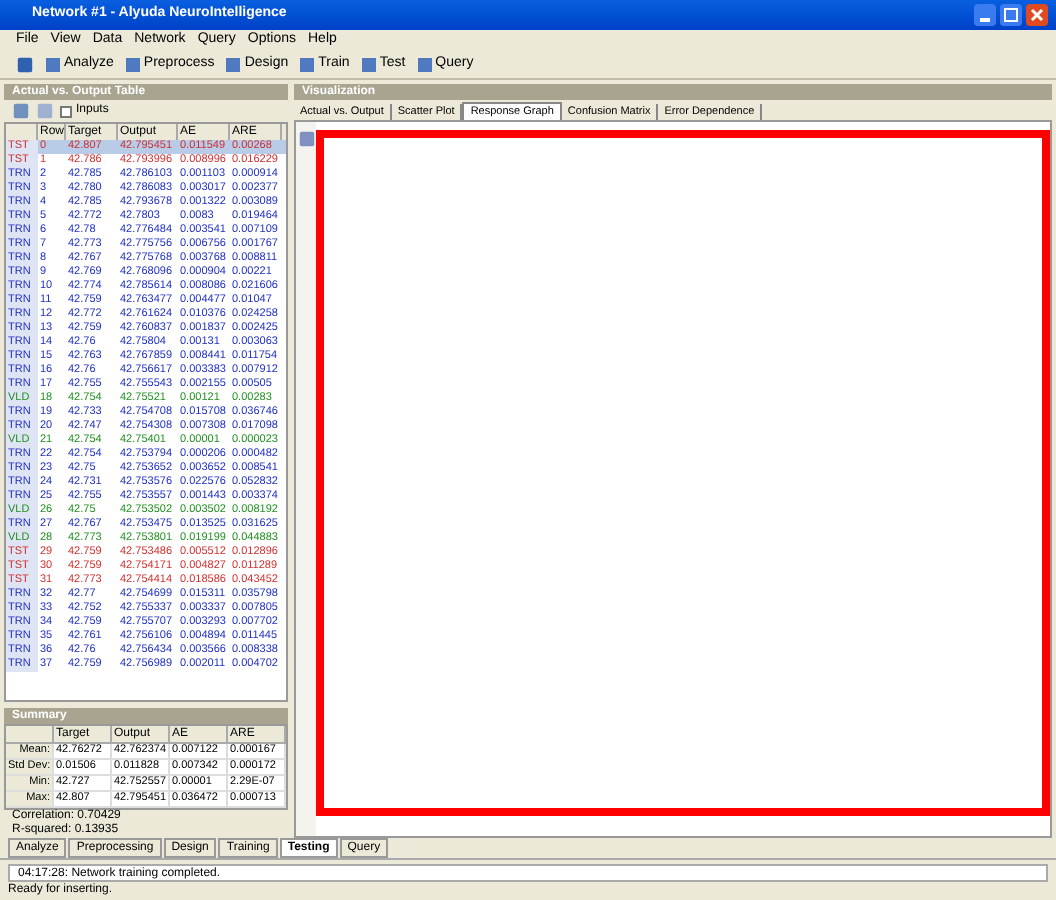  What do you see at coordinates (985, 15) in the screenshot?
I see `minimize-icon` at bounding box center [985, 15].